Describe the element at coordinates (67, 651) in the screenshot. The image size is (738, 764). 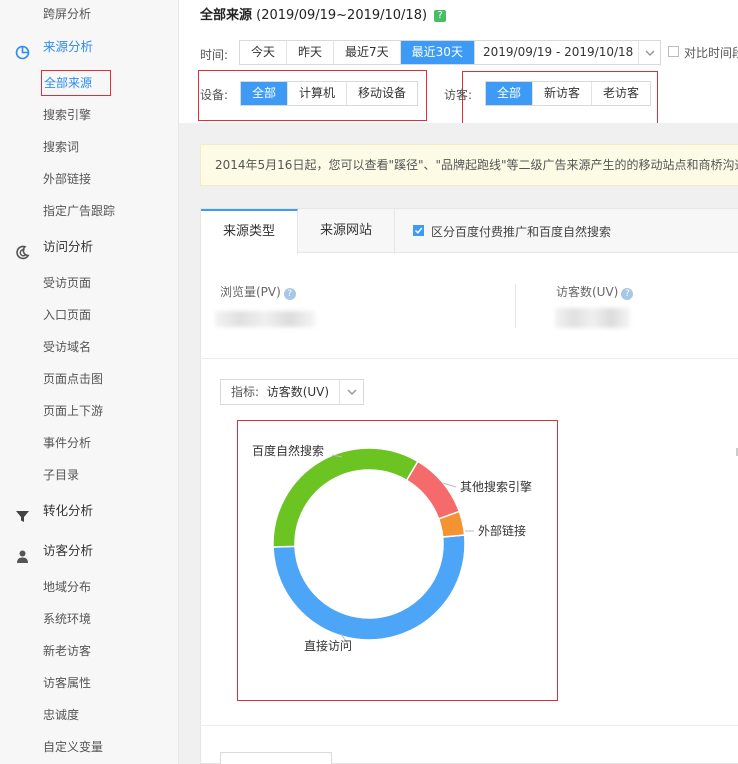
I see `sidebar-item-label: 新老访客` at that location.